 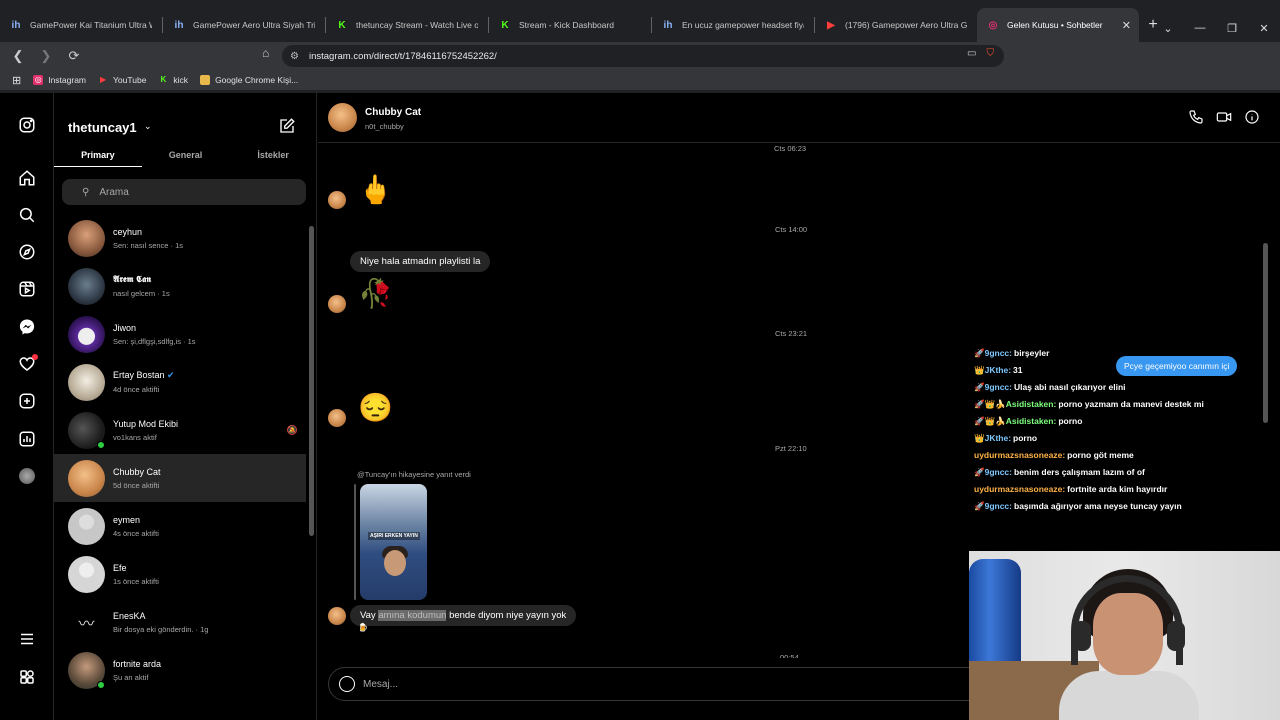 What do you see at coordinates (27, 178) in the screenshot?
I see `home-icon` at bounding box center [27, 178].